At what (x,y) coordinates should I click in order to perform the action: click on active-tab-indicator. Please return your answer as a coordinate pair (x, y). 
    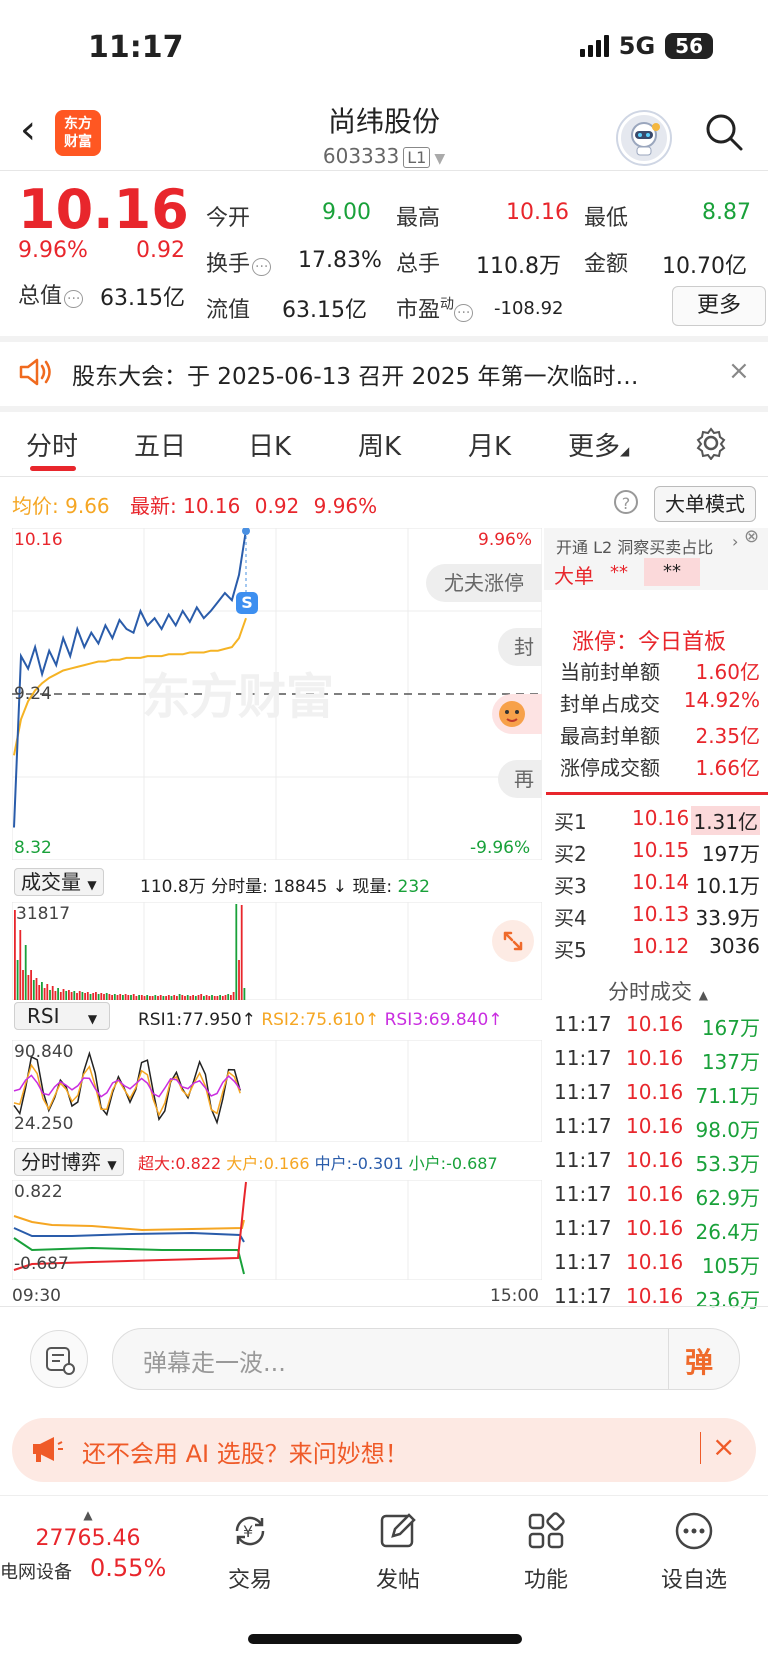
    Looking at the image, I should click on (53, 468).